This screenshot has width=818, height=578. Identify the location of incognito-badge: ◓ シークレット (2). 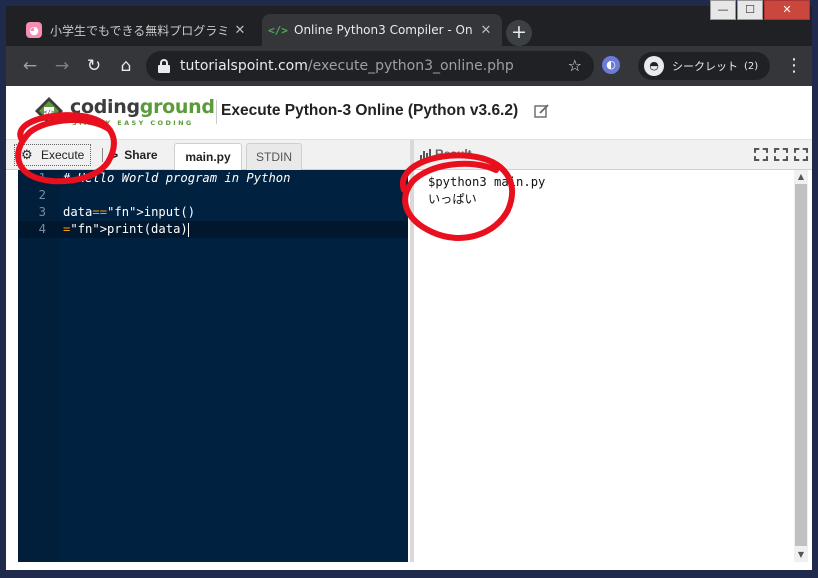
(704, 66).